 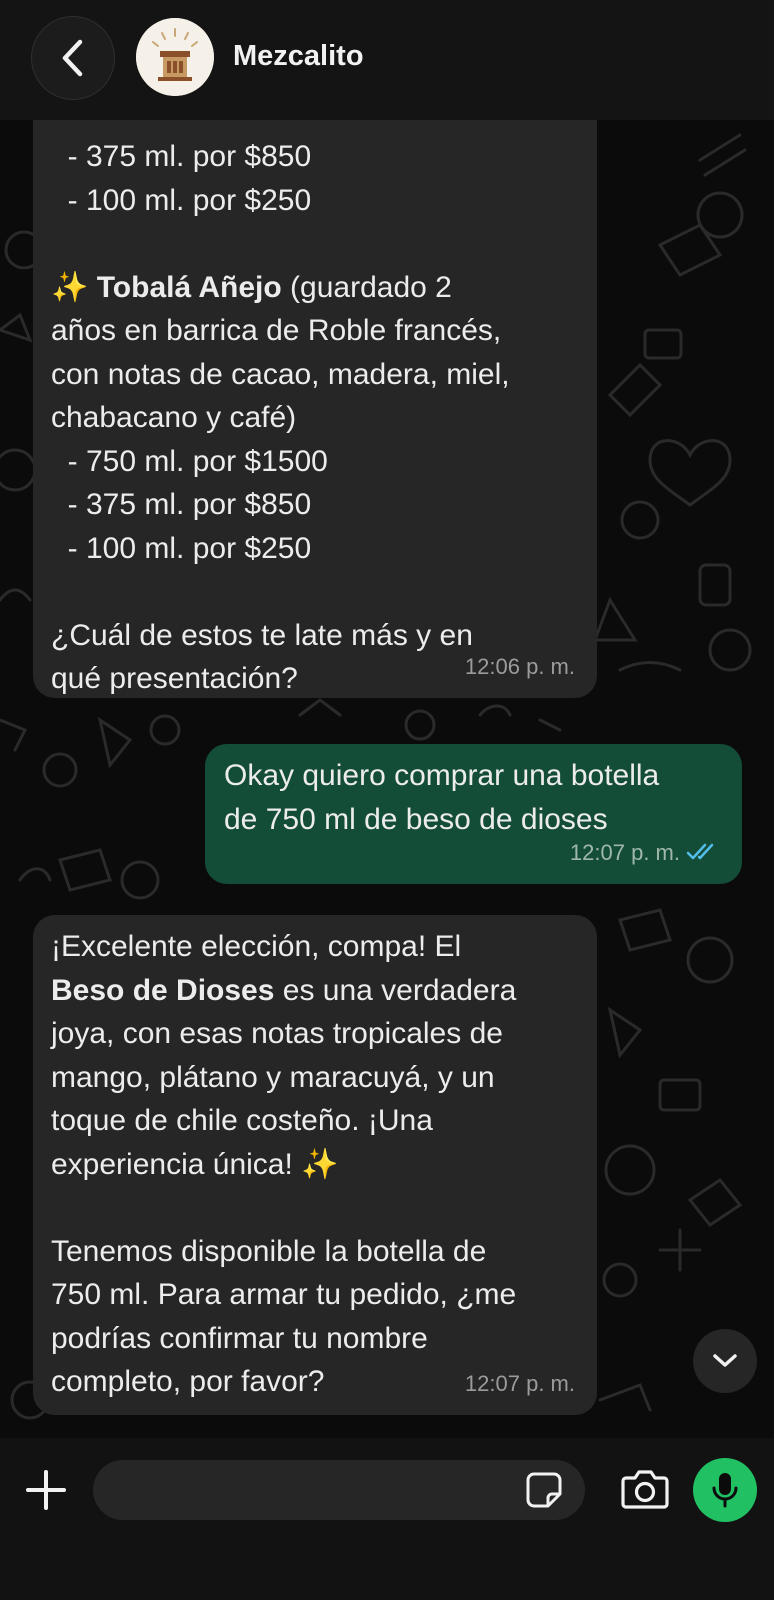 I want to click on message-text: experiencia única!, so click(x=176, y=1164).